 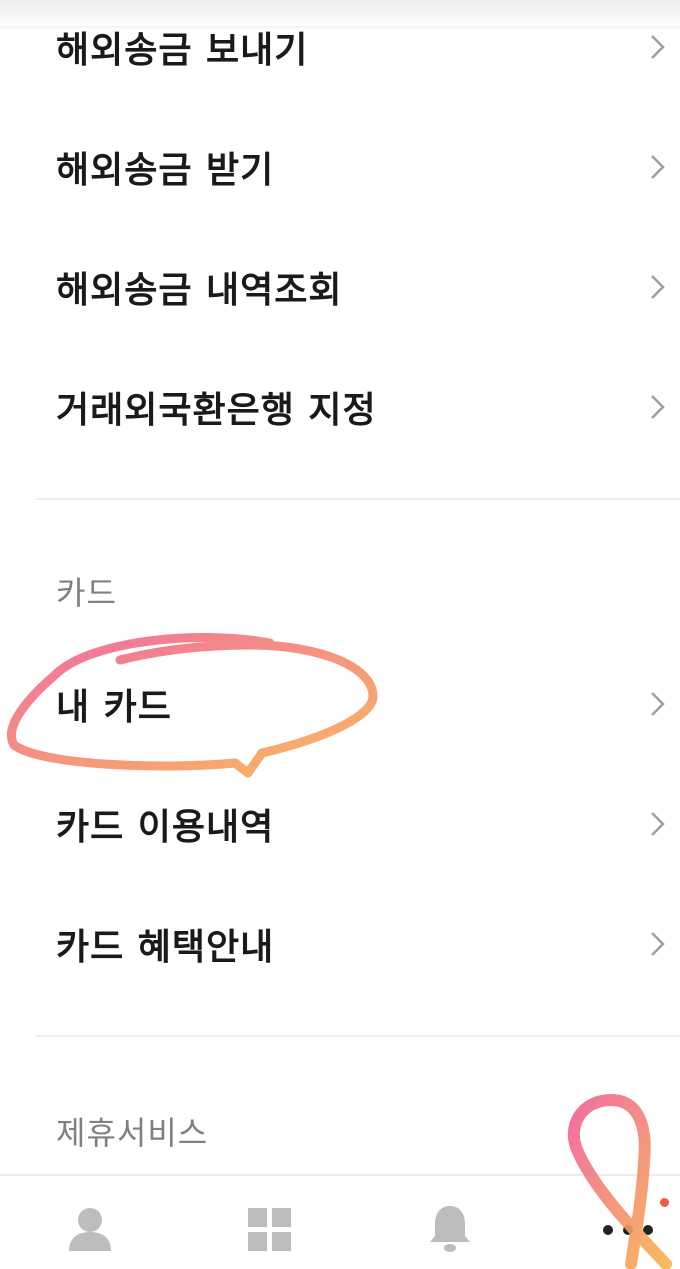 What do you see at coordinates (182, 50) in the screenshot?
I see `menu-item-label: 해외송금 보내기` at bounding box center [182, 50].